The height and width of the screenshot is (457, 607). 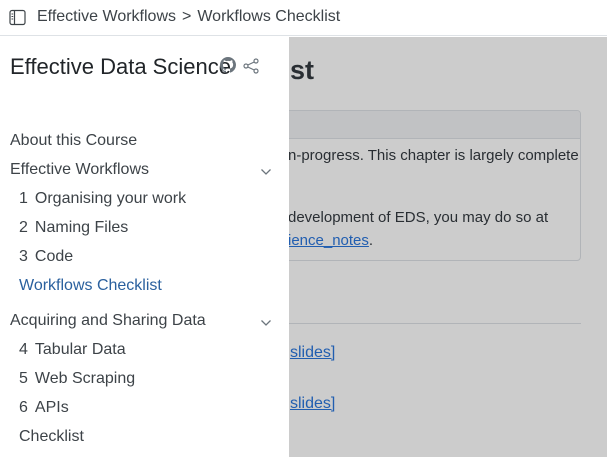 I want to click on site-title: Effective Data Science, so click(x=120, y=67).